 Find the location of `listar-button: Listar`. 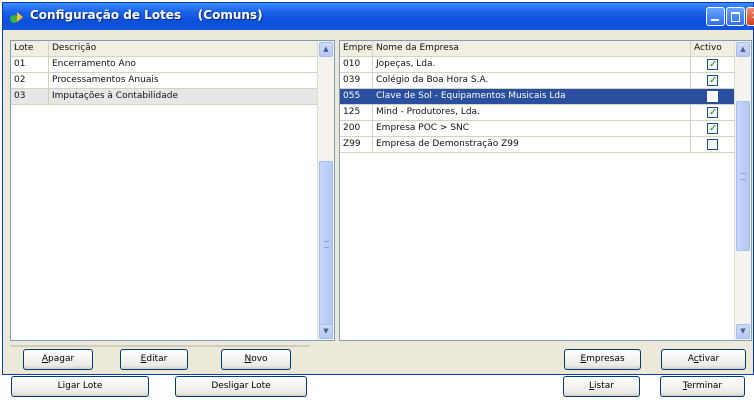

listar-button: Listar is located at coordinates (601, 386).